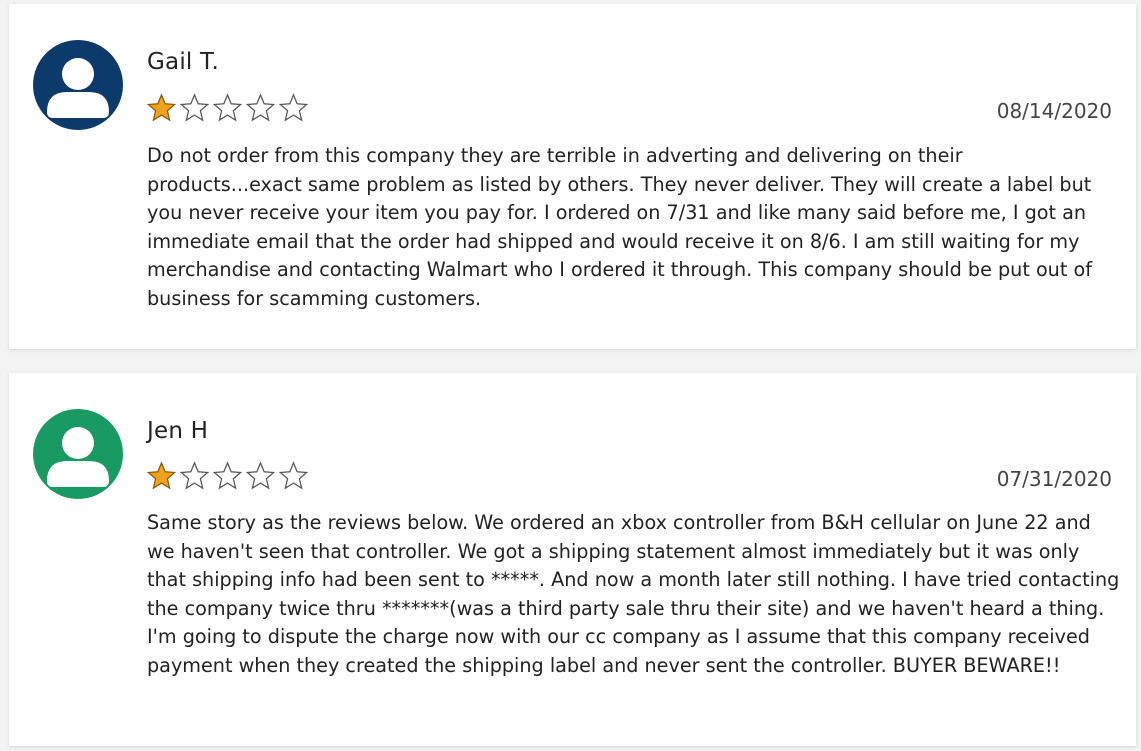 The height and width of the screenshot is (751, 1141). I want to click on review-date: 08/14/2020, so click(1054, 111).